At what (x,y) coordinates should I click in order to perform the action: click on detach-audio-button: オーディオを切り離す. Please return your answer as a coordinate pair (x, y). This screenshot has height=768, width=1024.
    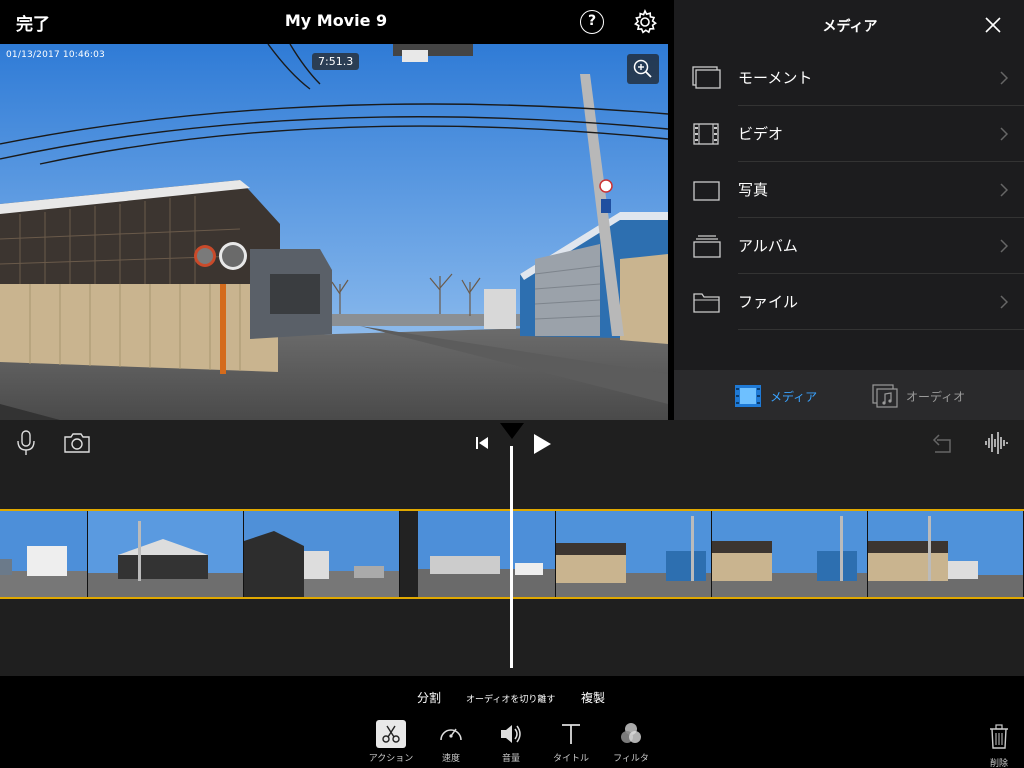
    Looking at the image, I should click on (510, 698).